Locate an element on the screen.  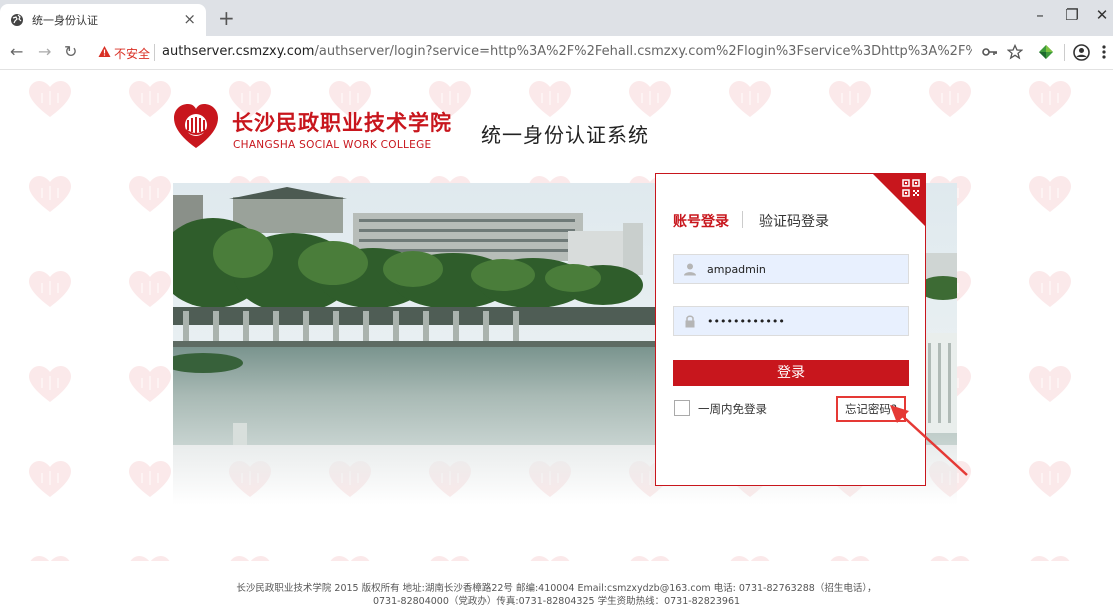
window-close-icon: ✕ is located at coordinates (1097, 15).